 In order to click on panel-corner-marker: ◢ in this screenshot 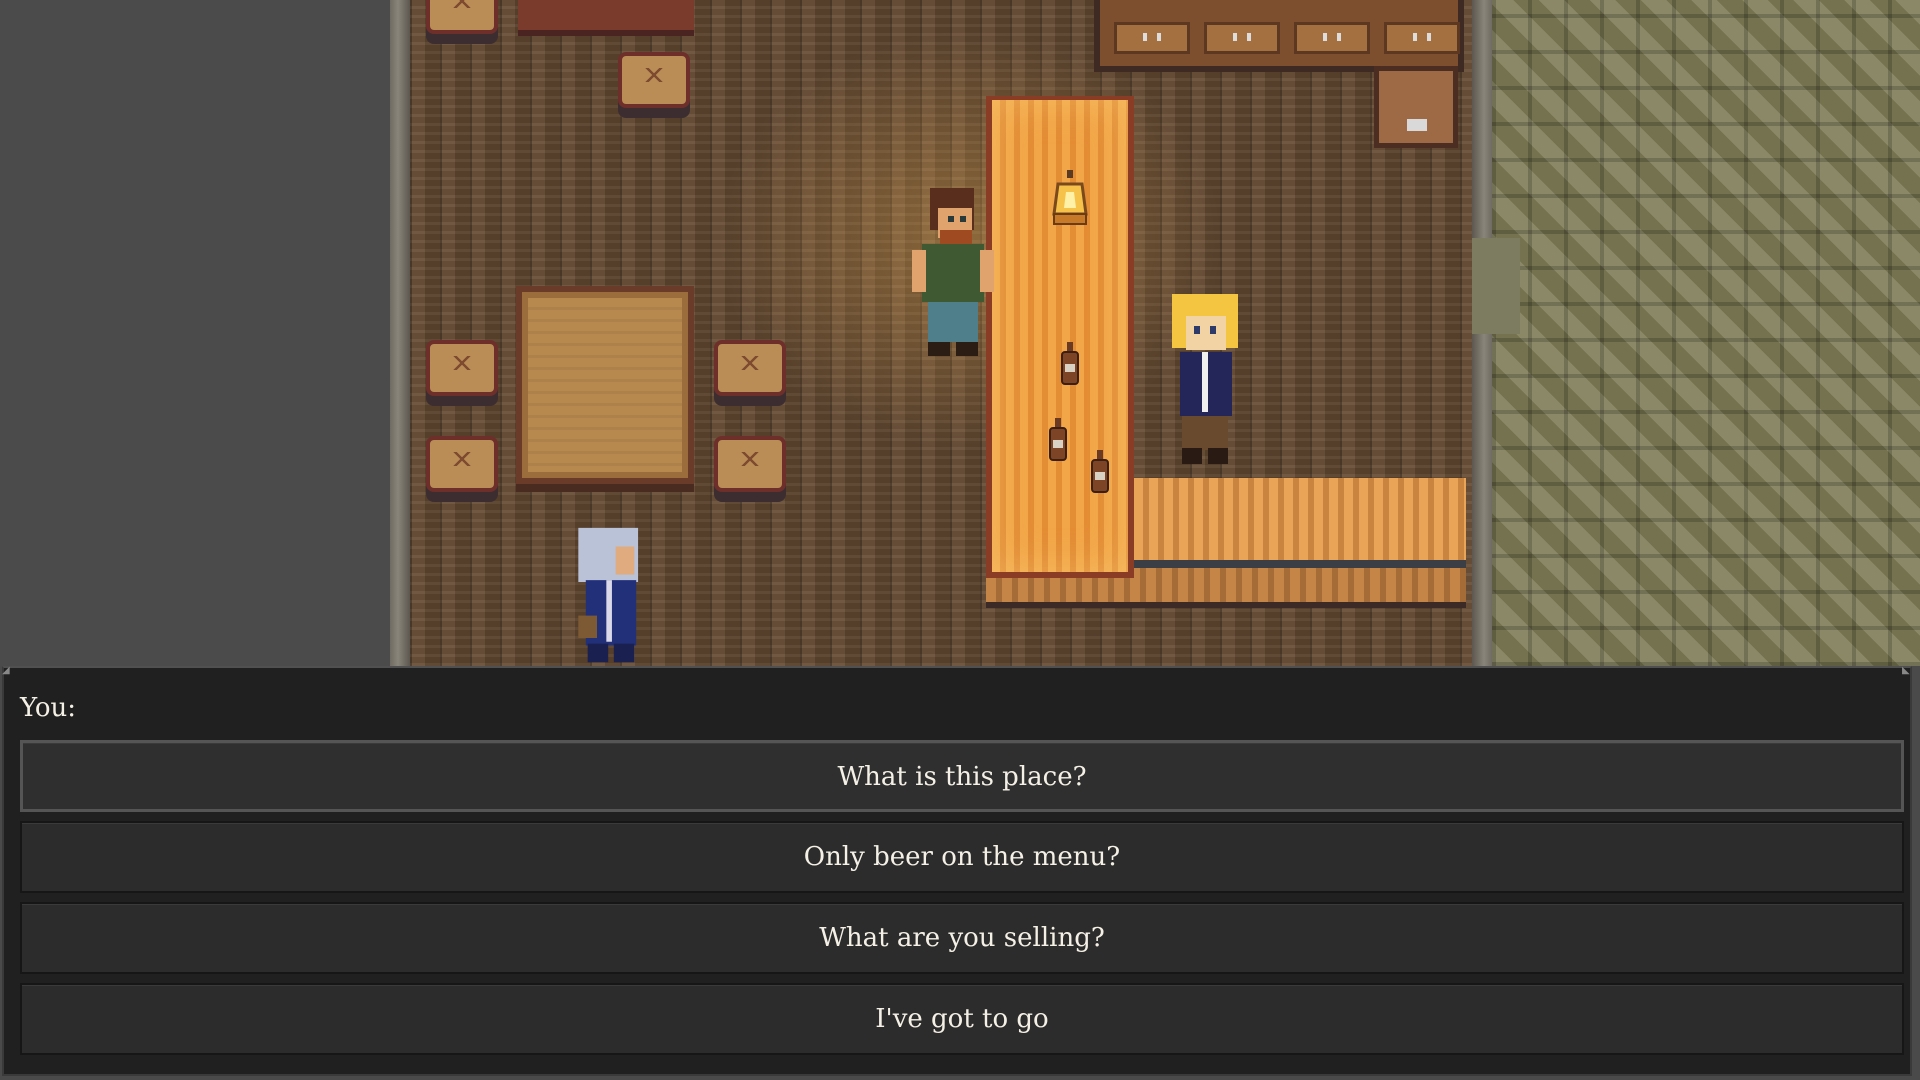, I will do `click(6, 670)`.